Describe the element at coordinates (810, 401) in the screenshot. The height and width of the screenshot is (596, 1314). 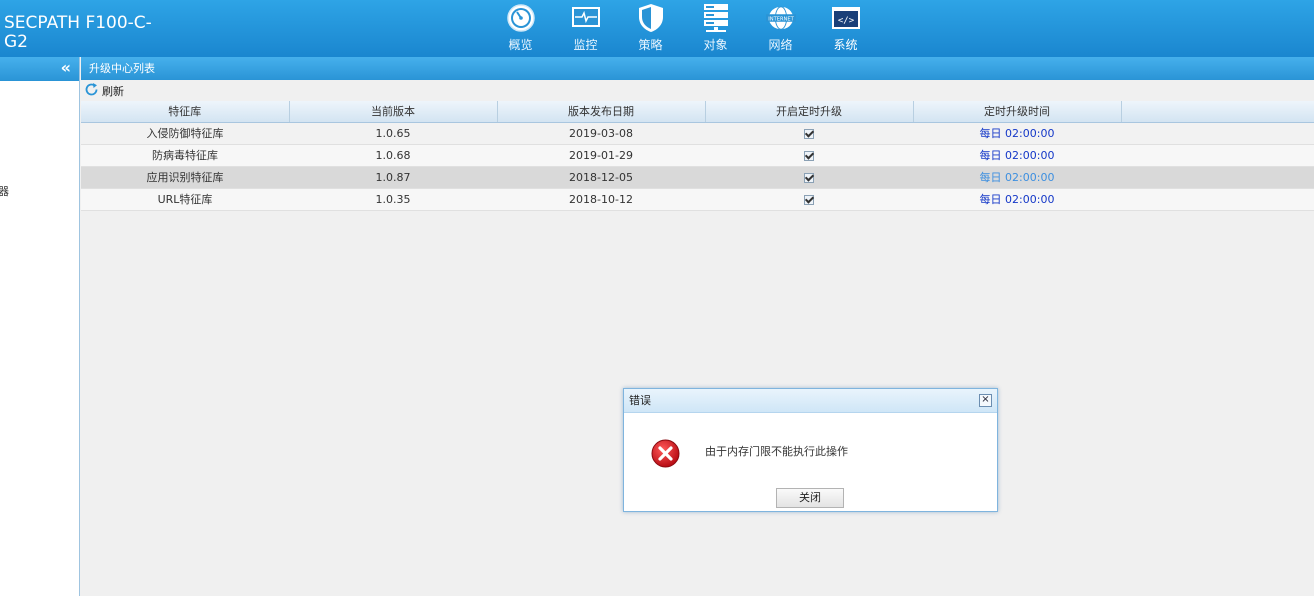
I see `dialog-title-bar: 错误 ×` at that location.